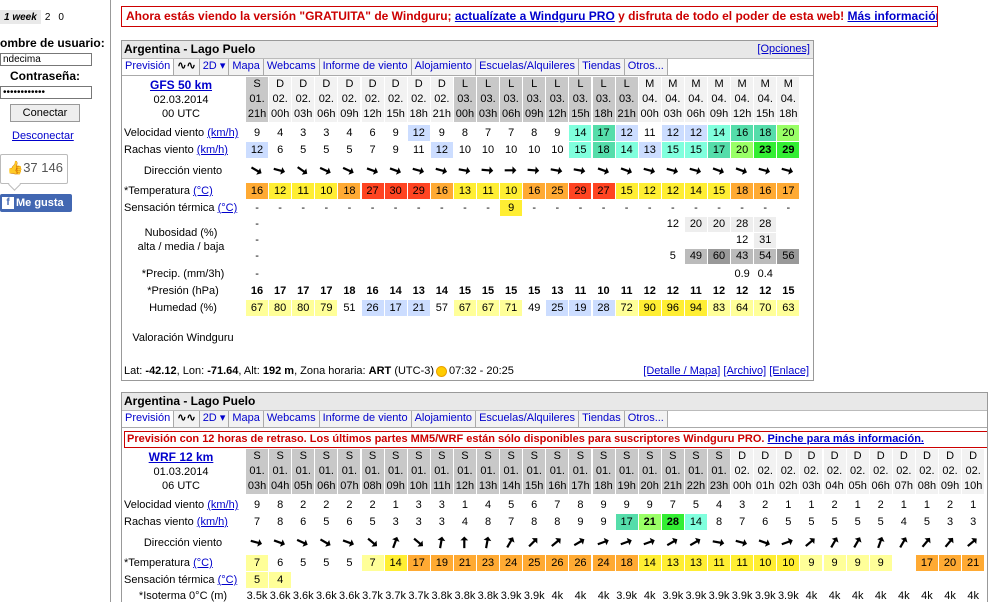 Image resolution: width=988 pixels, height=602 pixels. What do you see at coordinates (222, 133) in the screenshot?
I see `gfs-wind-label-unit-link: (km/h)` at bounding box center [222, 133].